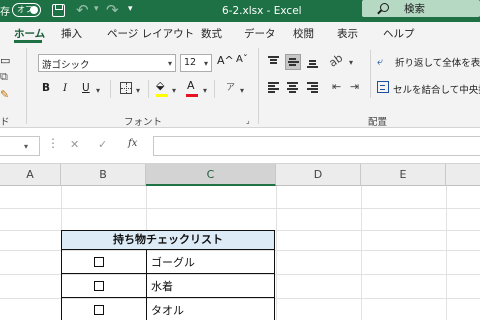 Image resolution: width=480 pixels, height=320 pixels. I want to click on name-box: ▾, so click(20, 146).